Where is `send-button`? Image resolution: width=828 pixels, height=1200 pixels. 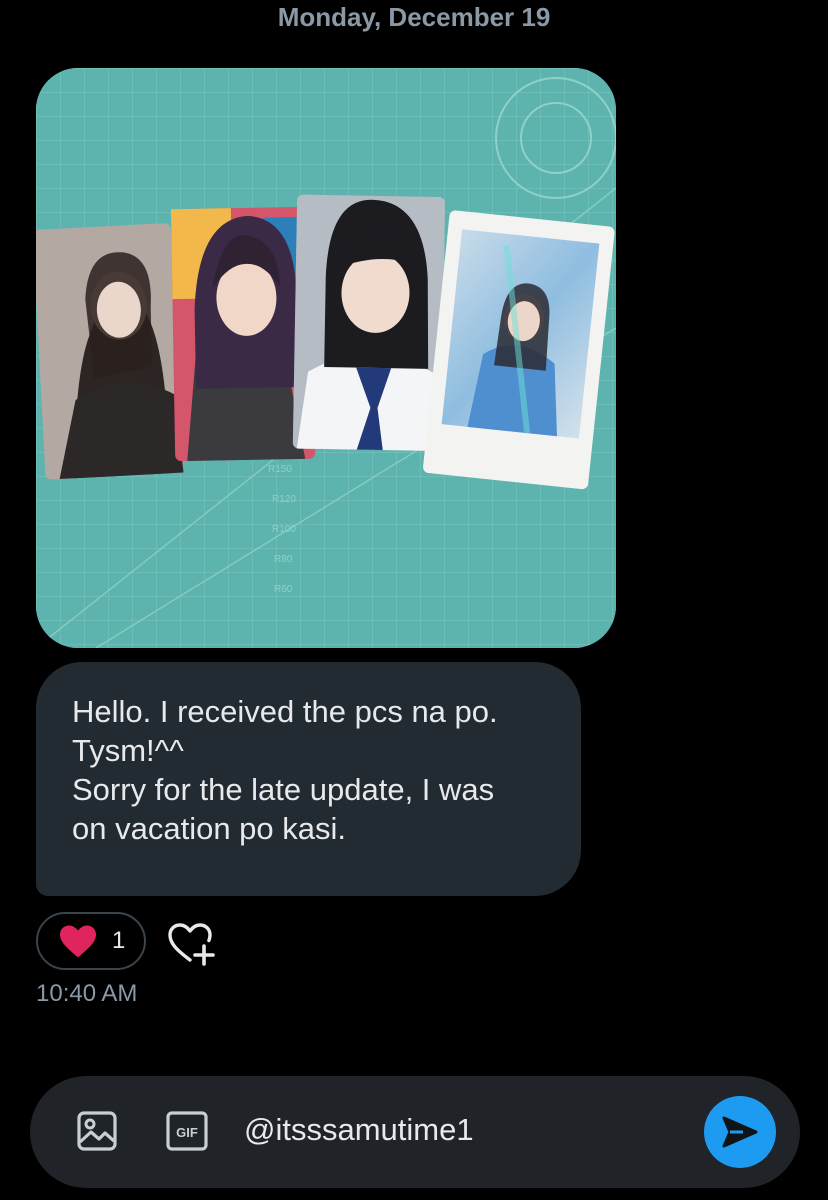 send-button is located at coordinates (740, 1132).